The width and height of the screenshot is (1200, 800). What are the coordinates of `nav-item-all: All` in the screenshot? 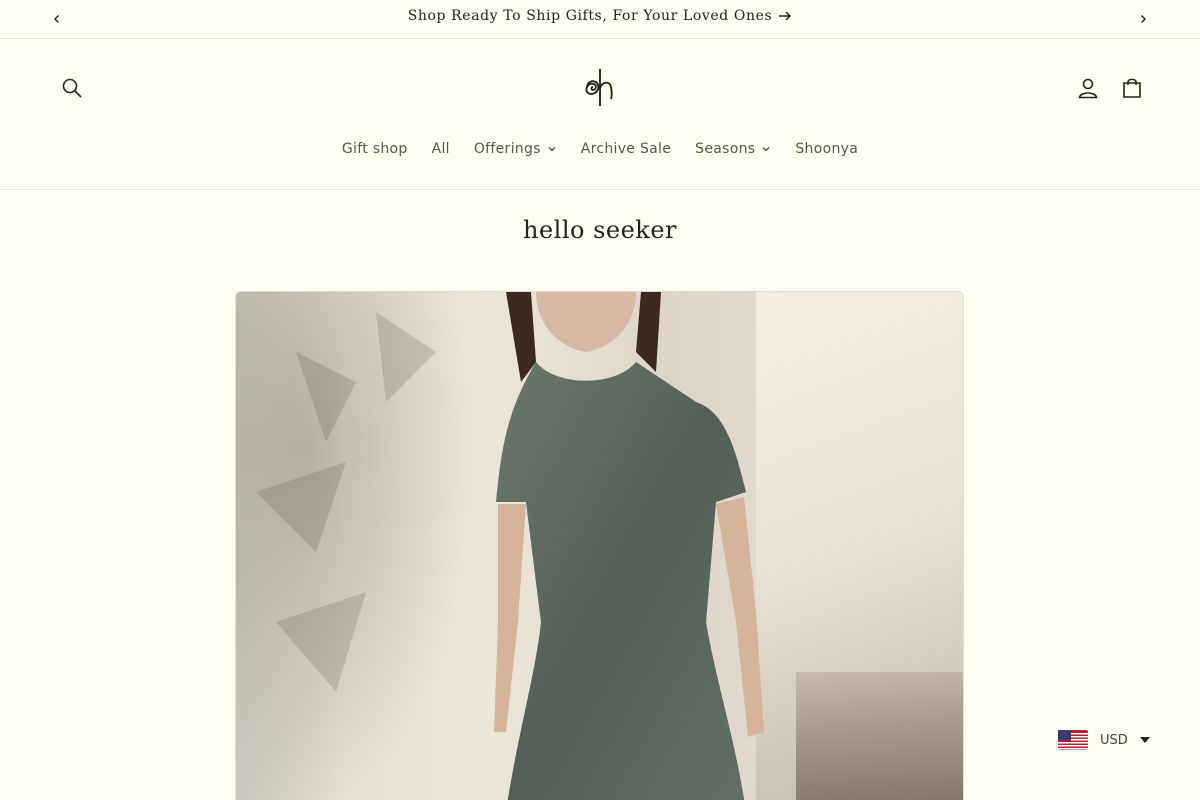 It's located at (441, 149).